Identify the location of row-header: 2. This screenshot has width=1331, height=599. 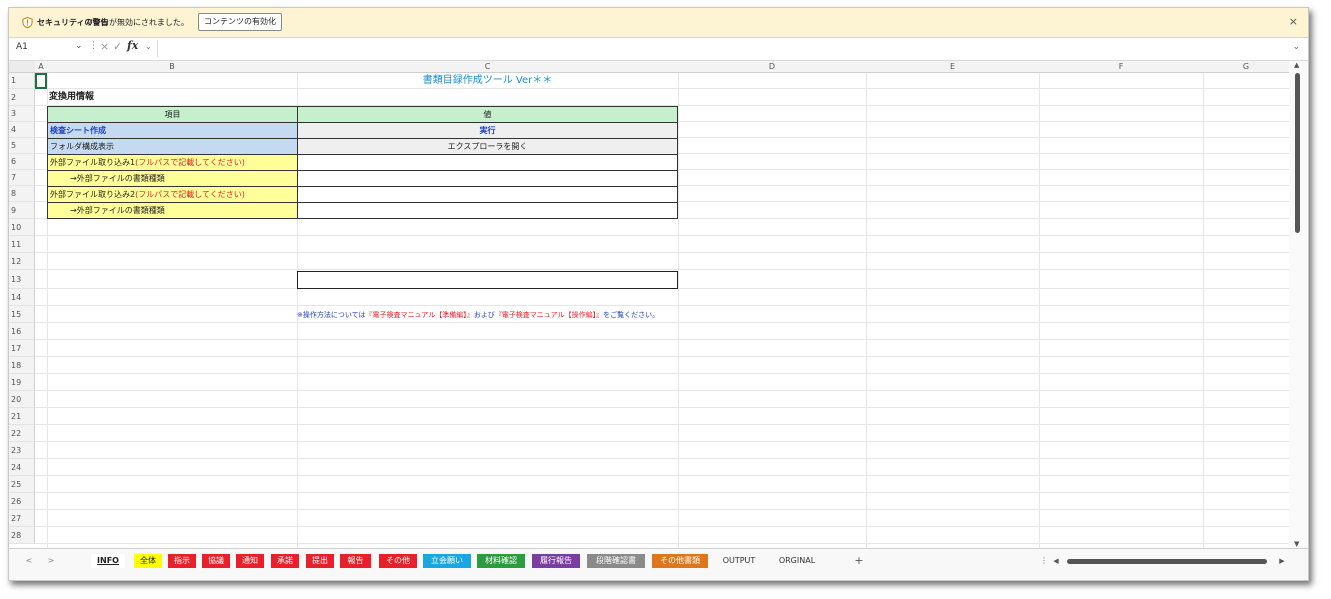
(22, 97).